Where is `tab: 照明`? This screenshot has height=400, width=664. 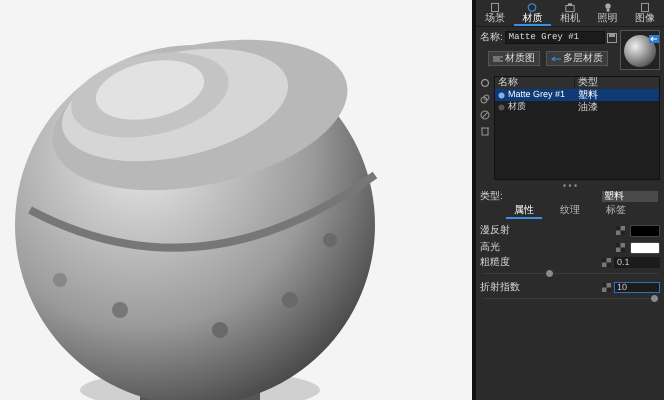 tab: 照明 is located at coordinates (607, 13).